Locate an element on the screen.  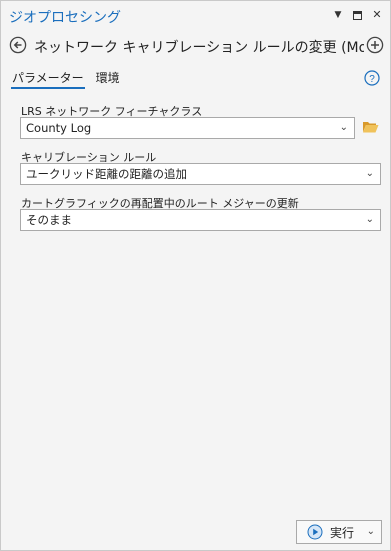
run-label: 実行 is located at coordinates (342, 532).